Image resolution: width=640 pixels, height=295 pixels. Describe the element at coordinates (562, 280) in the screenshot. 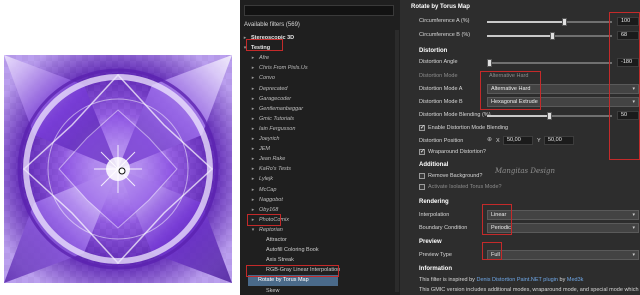

I see `info-text: by` at that location.